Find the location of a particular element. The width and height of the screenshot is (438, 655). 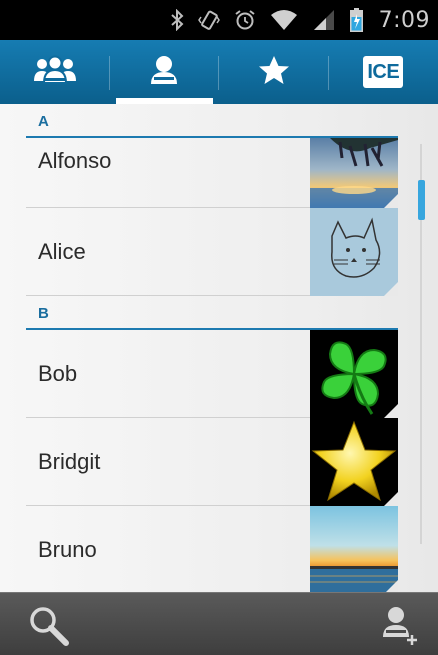

bottom-action-bar is located at coordinates (219, 623).